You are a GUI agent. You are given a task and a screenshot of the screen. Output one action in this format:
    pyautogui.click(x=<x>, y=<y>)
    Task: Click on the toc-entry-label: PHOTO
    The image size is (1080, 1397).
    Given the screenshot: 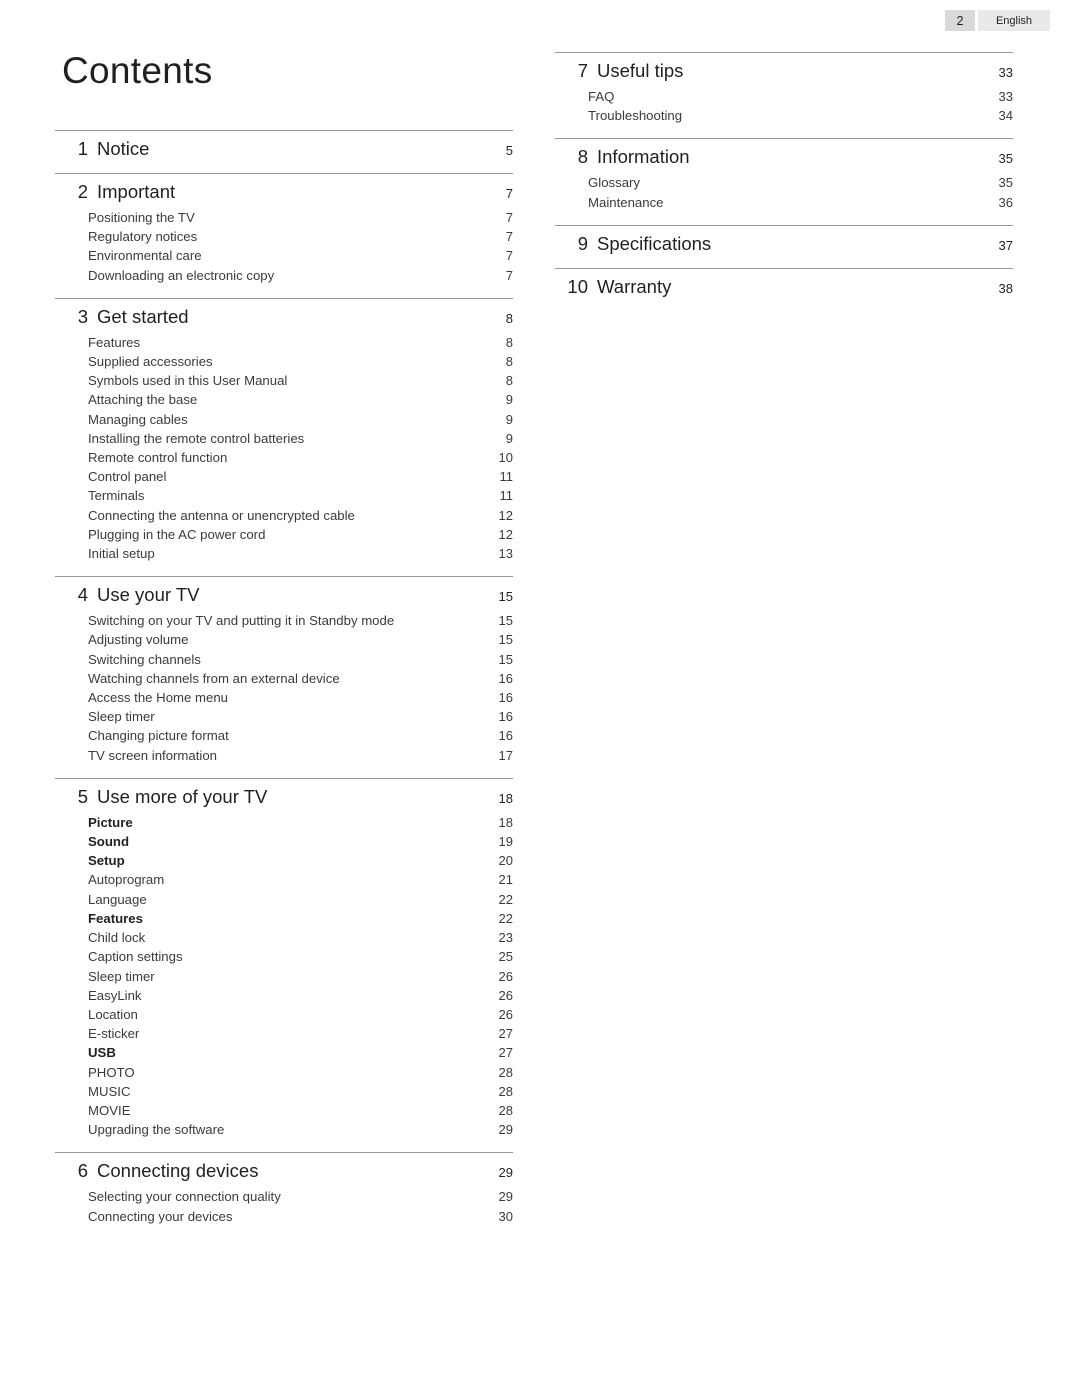 What is the action you would take?
    pyautogui.click(x=111, y=1072)
    